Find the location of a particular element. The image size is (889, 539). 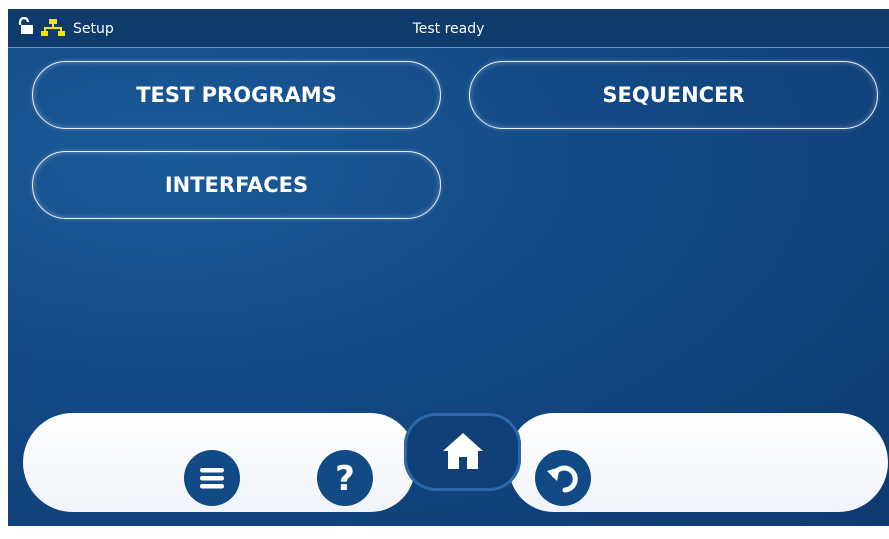

interfaces-label: INTERFACES is located at coordinates (236, 185).